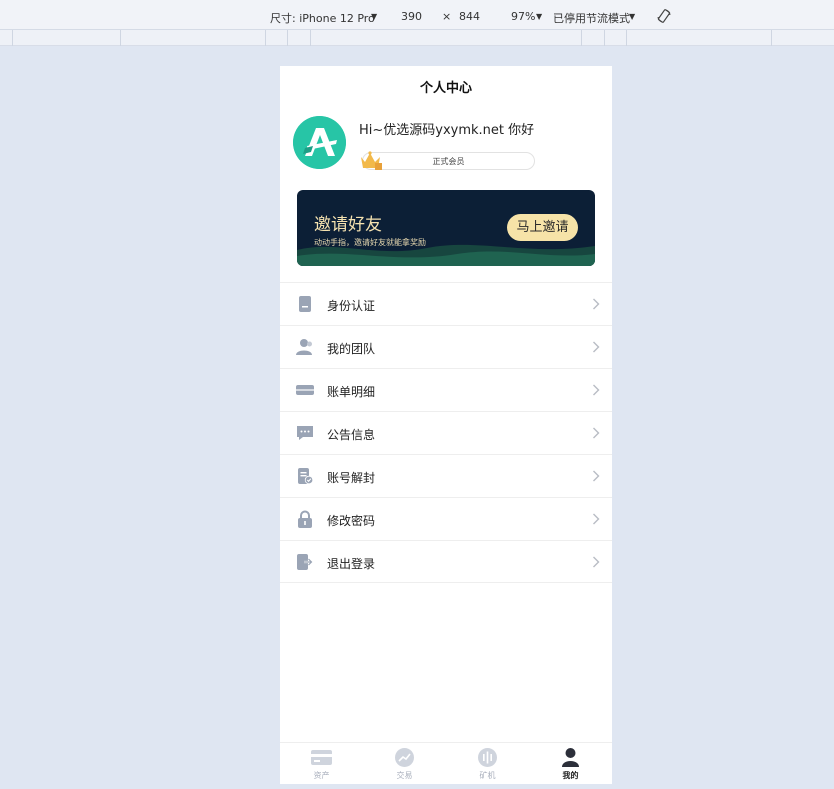 Image resolution: width=834 pixels, height=789 pixels. What do you see at coordinates (351, 392) in the screenshot?
I see `menu-item-label: 账单明细` at bounding box center [351, 392].